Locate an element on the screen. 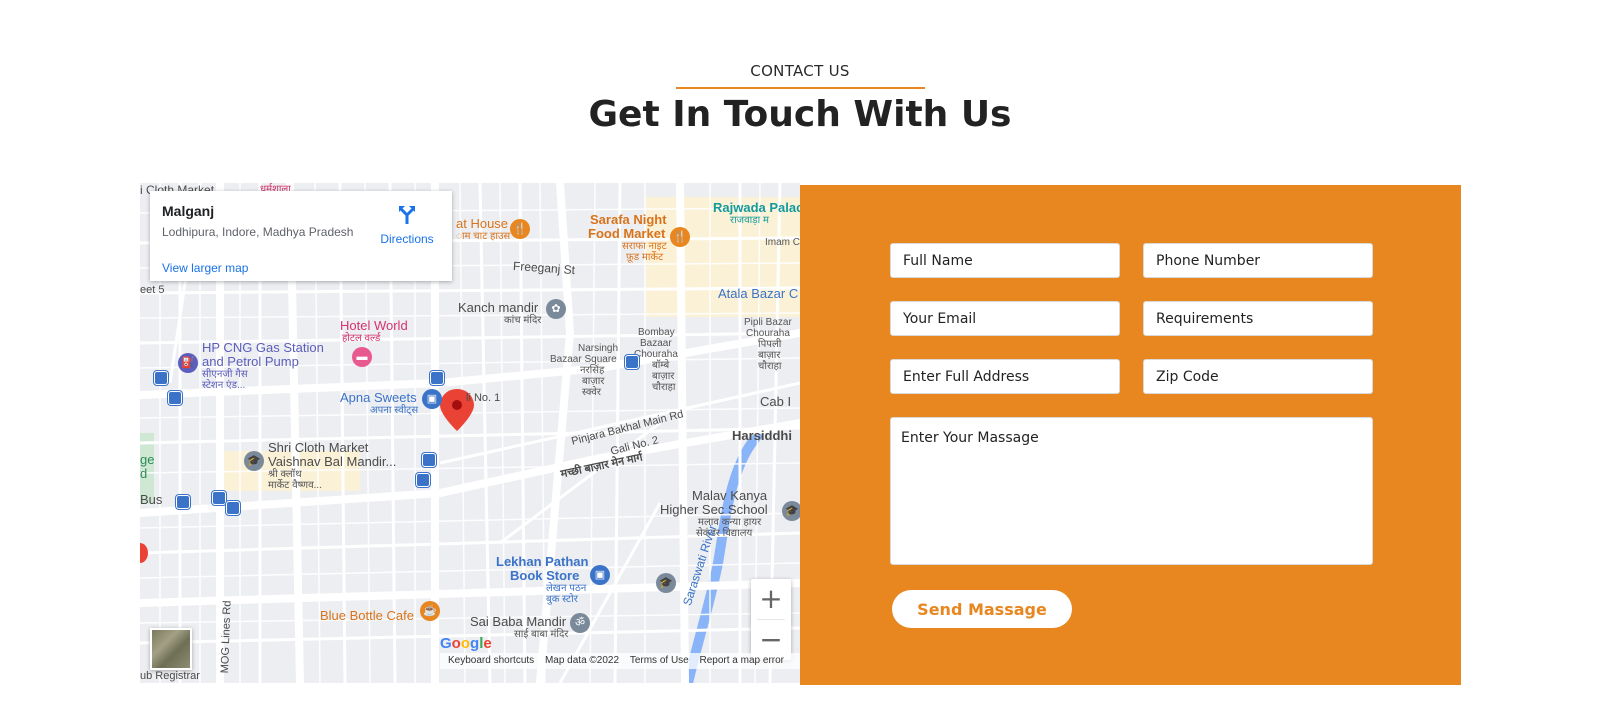 This screenshot has height=717, width=1600. zoom-in-button: + is located at coordinates (771, 599).